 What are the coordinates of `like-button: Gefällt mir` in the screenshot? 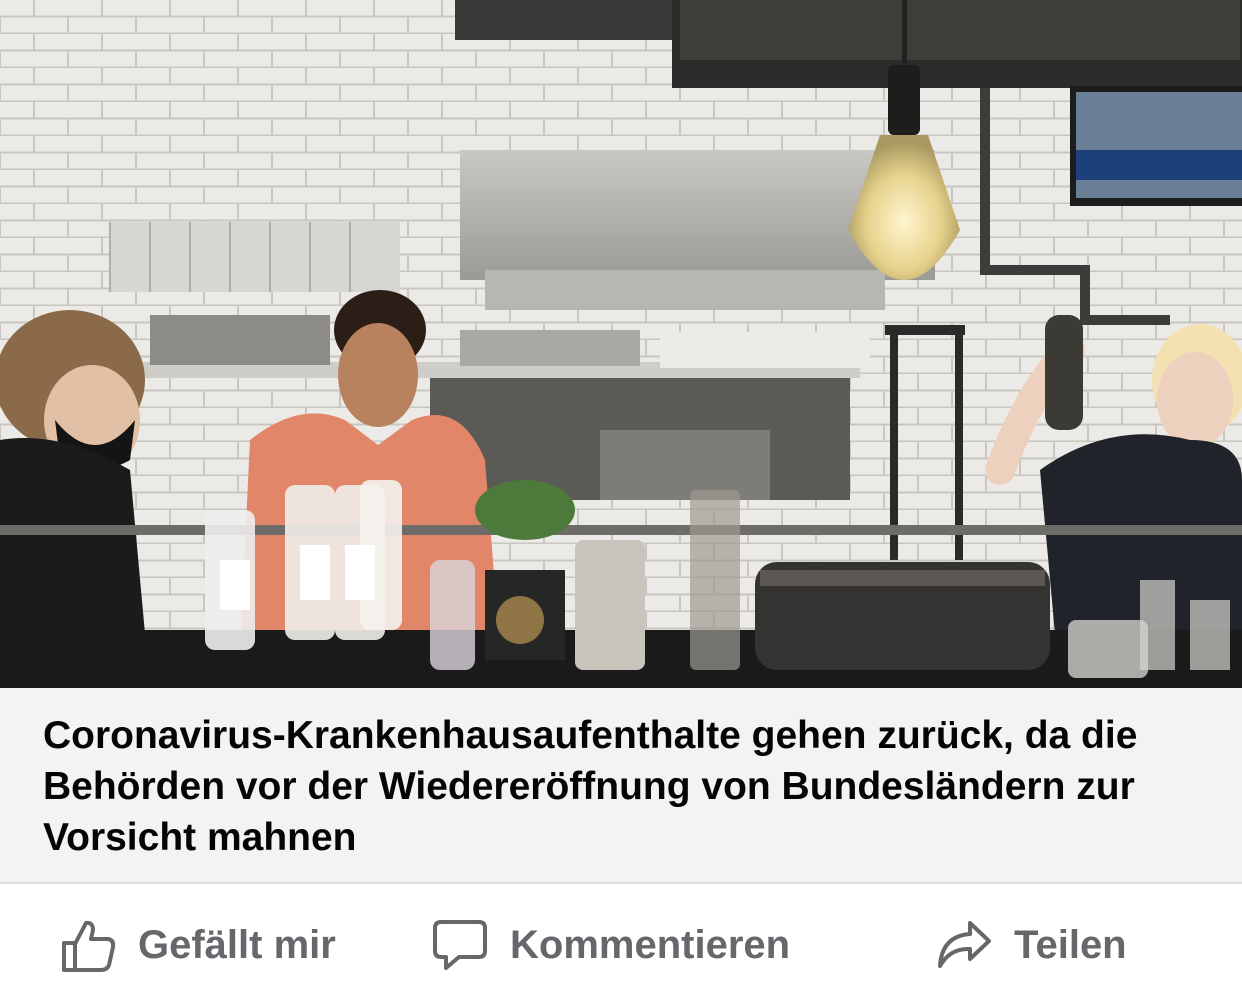 It's located at (198, 945).